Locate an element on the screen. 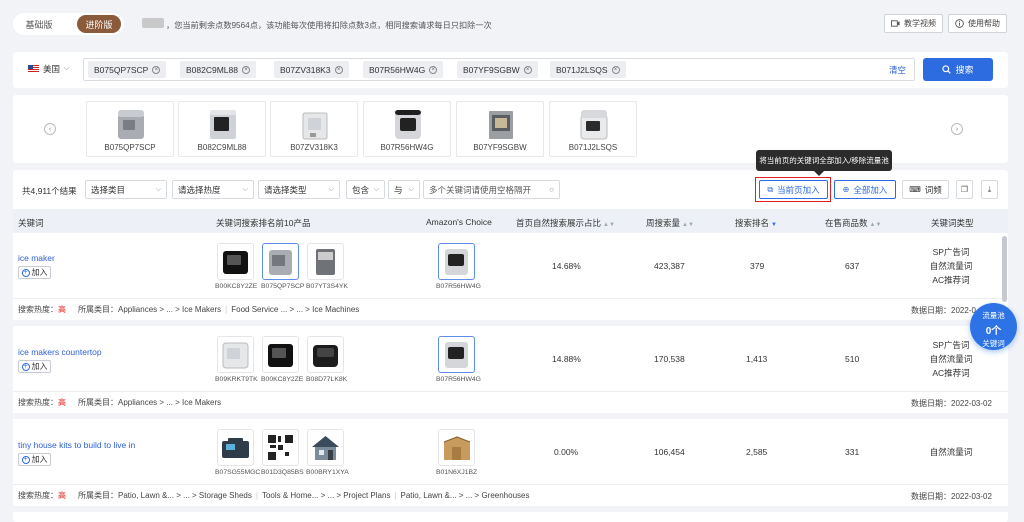 This screenshot has height=522, width=1024. search-icon is located at coordinates (947, 69).